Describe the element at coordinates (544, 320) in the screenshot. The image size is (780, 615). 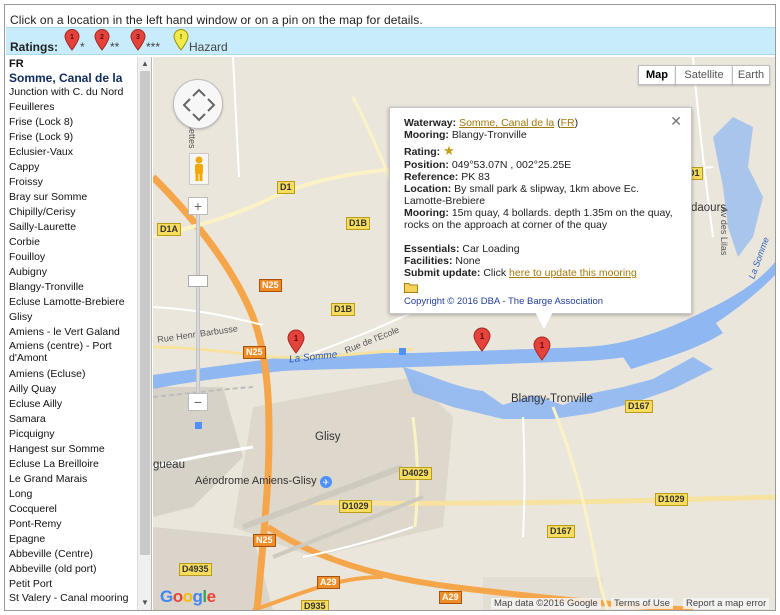
I see `info-window-pointer` at that location.